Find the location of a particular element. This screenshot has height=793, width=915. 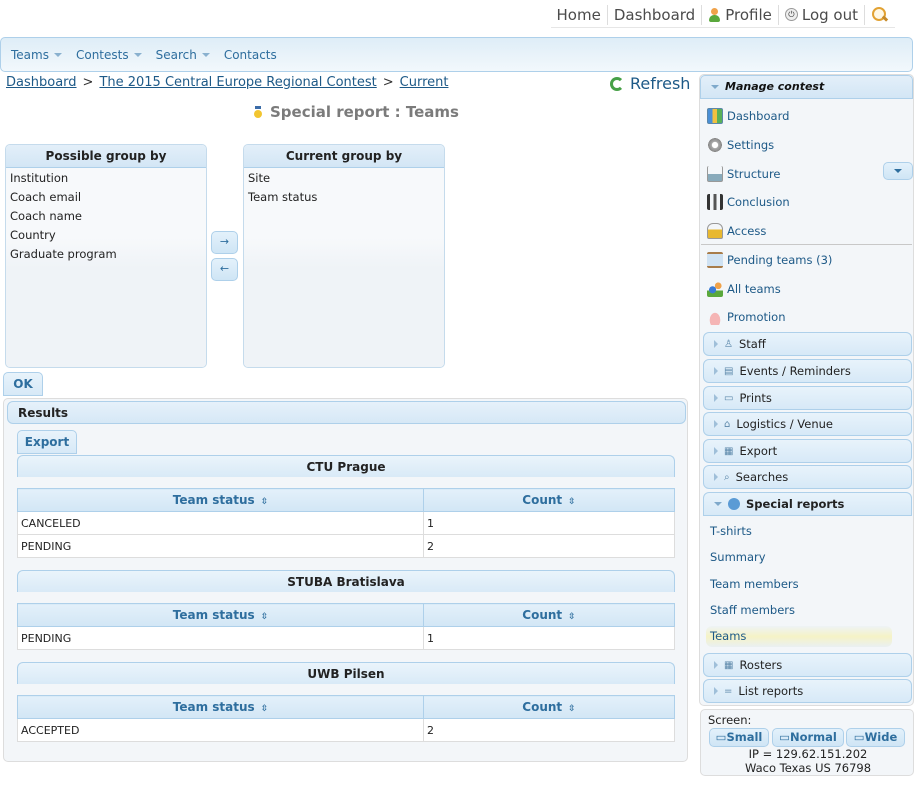

move-left-button: ← is located at coordinates (224, 269).